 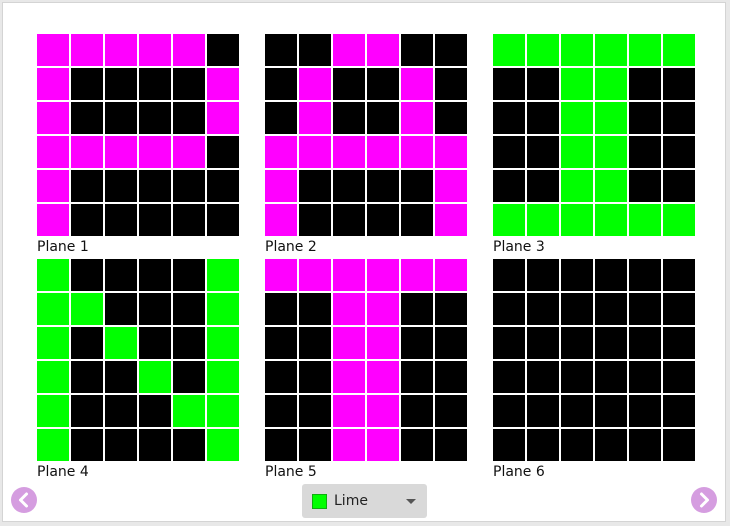 What do you see at coordinates (24, 500) in the screenshot?
I see `prev-button` at bounding box center [24, 500].